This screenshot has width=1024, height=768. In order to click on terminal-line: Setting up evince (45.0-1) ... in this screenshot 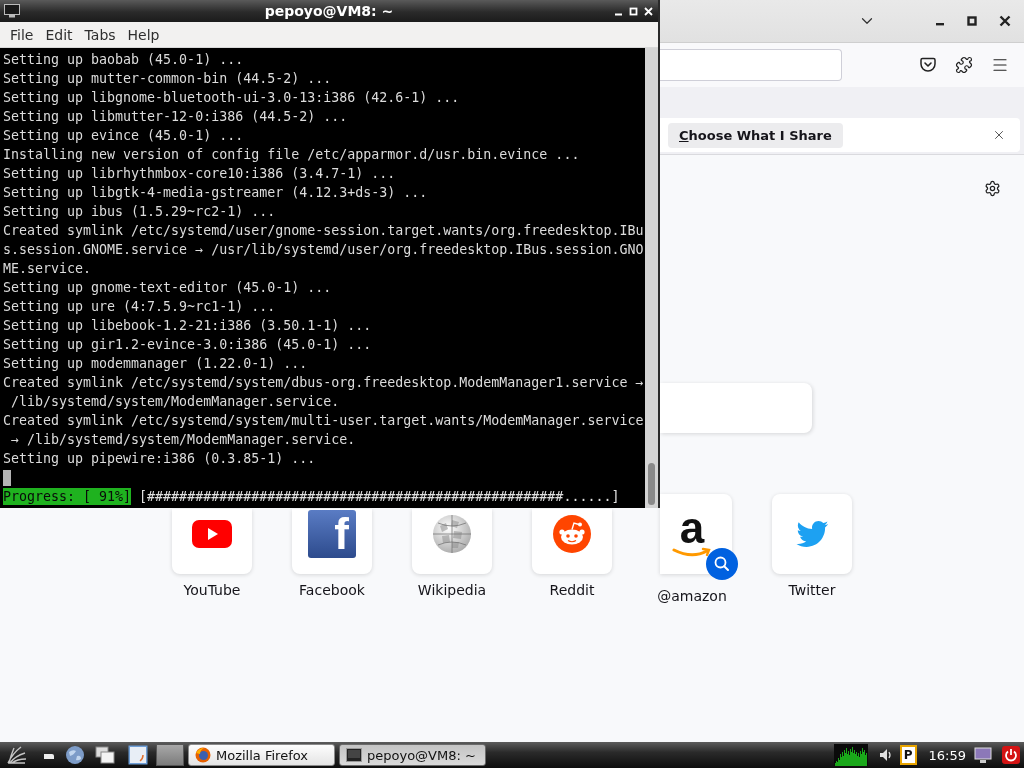, I will do `click(124, 136)`.